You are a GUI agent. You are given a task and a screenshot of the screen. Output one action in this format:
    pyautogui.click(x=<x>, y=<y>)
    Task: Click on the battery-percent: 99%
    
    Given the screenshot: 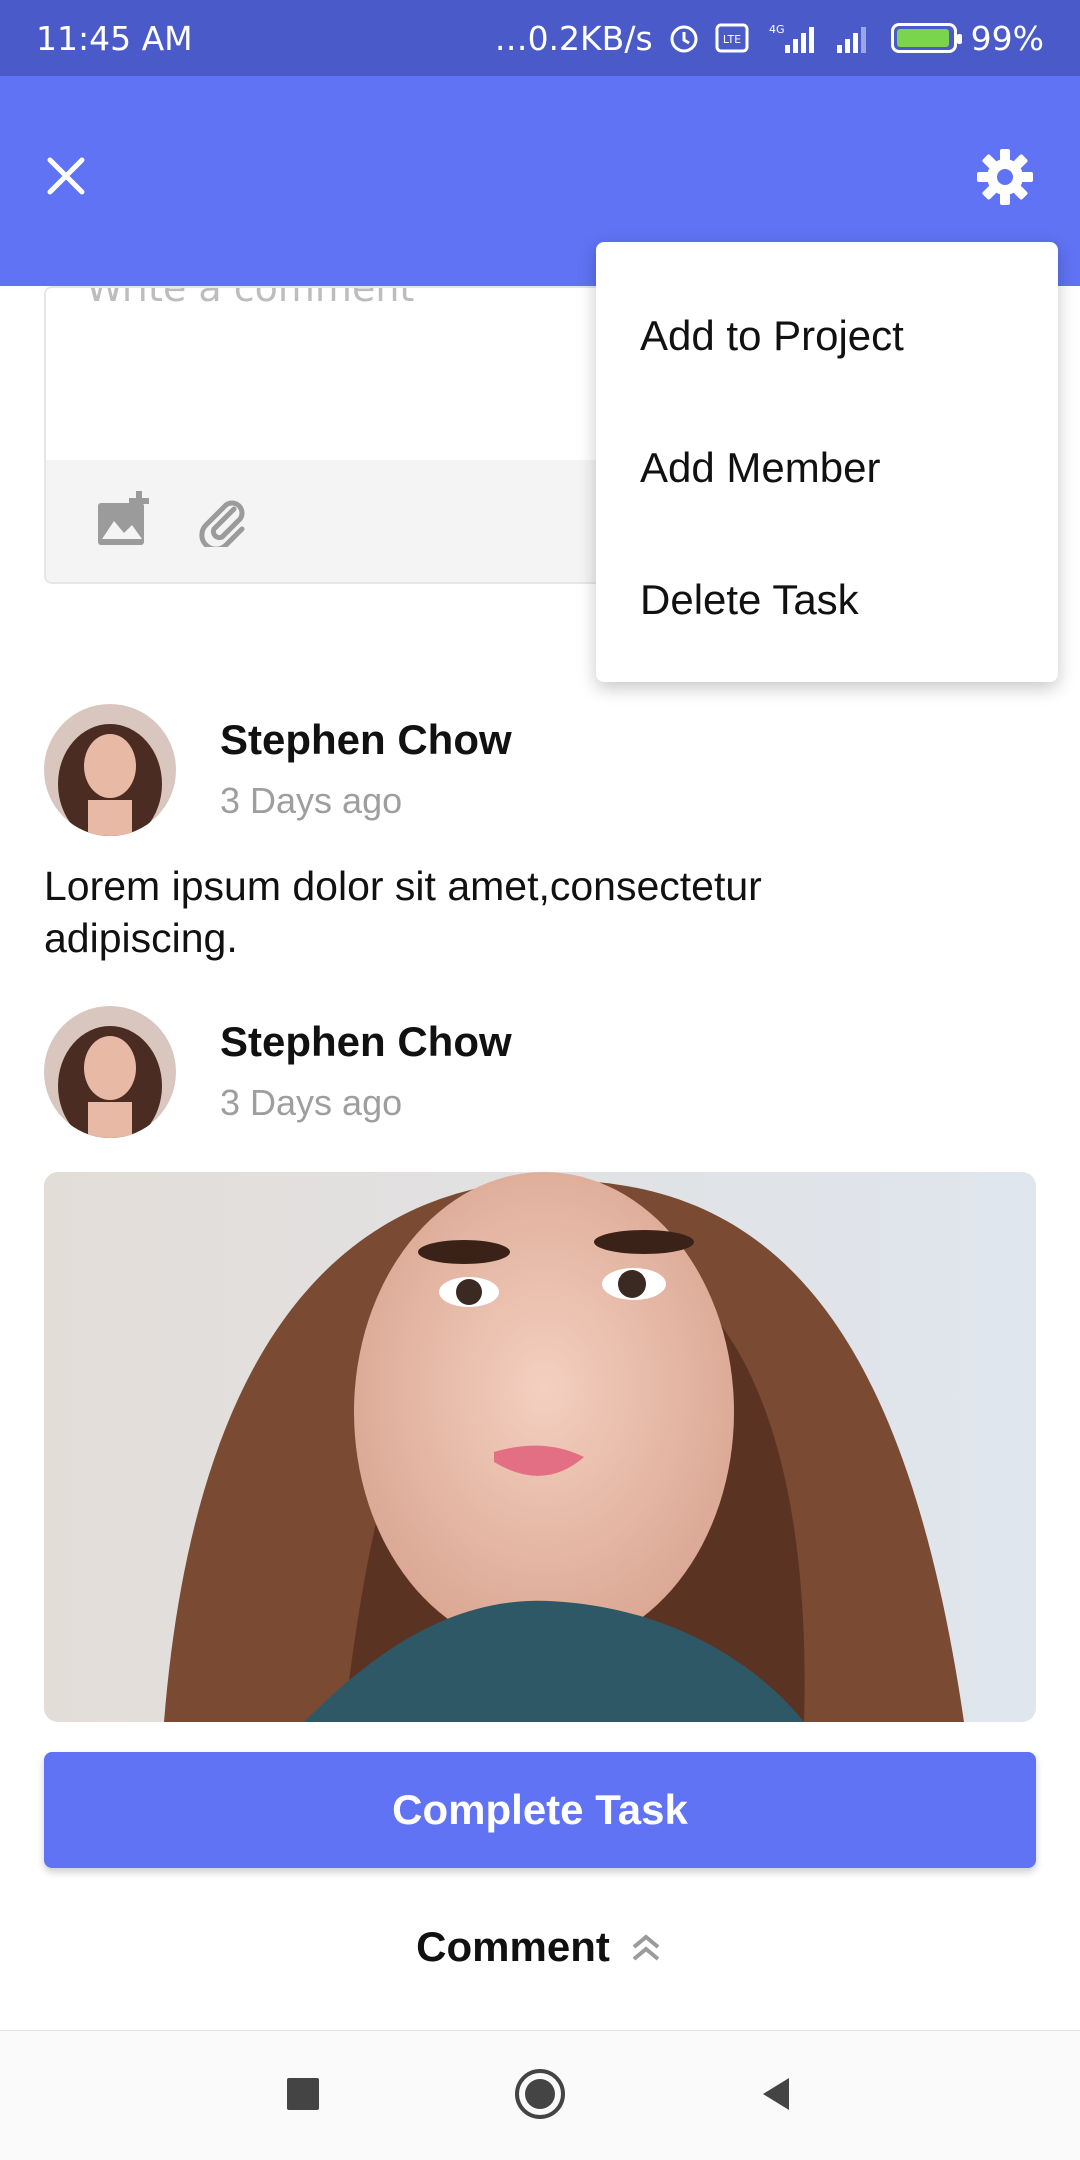 What is the action you would take?
    pyautogui.click(x=1007, y=38)
    